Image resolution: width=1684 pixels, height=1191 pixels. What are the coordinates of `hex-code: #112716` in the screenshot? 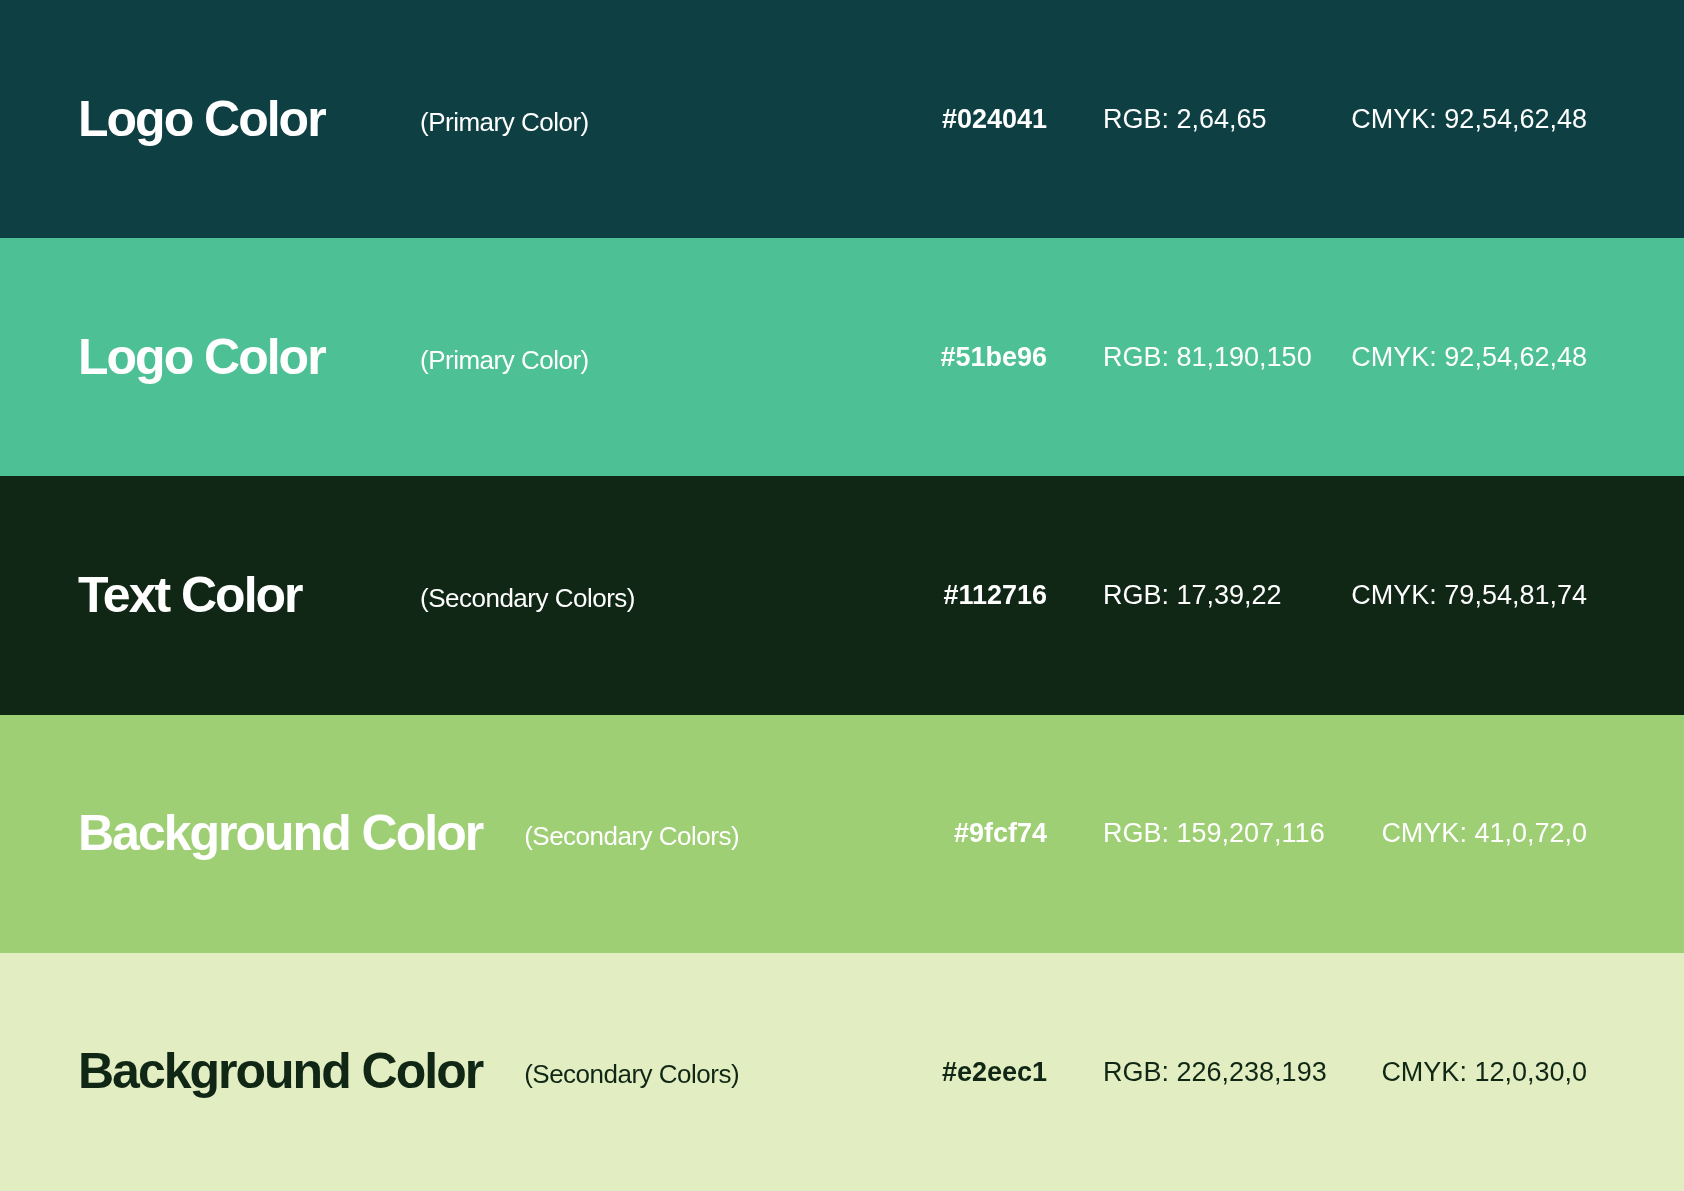 It's located at (995, 596).